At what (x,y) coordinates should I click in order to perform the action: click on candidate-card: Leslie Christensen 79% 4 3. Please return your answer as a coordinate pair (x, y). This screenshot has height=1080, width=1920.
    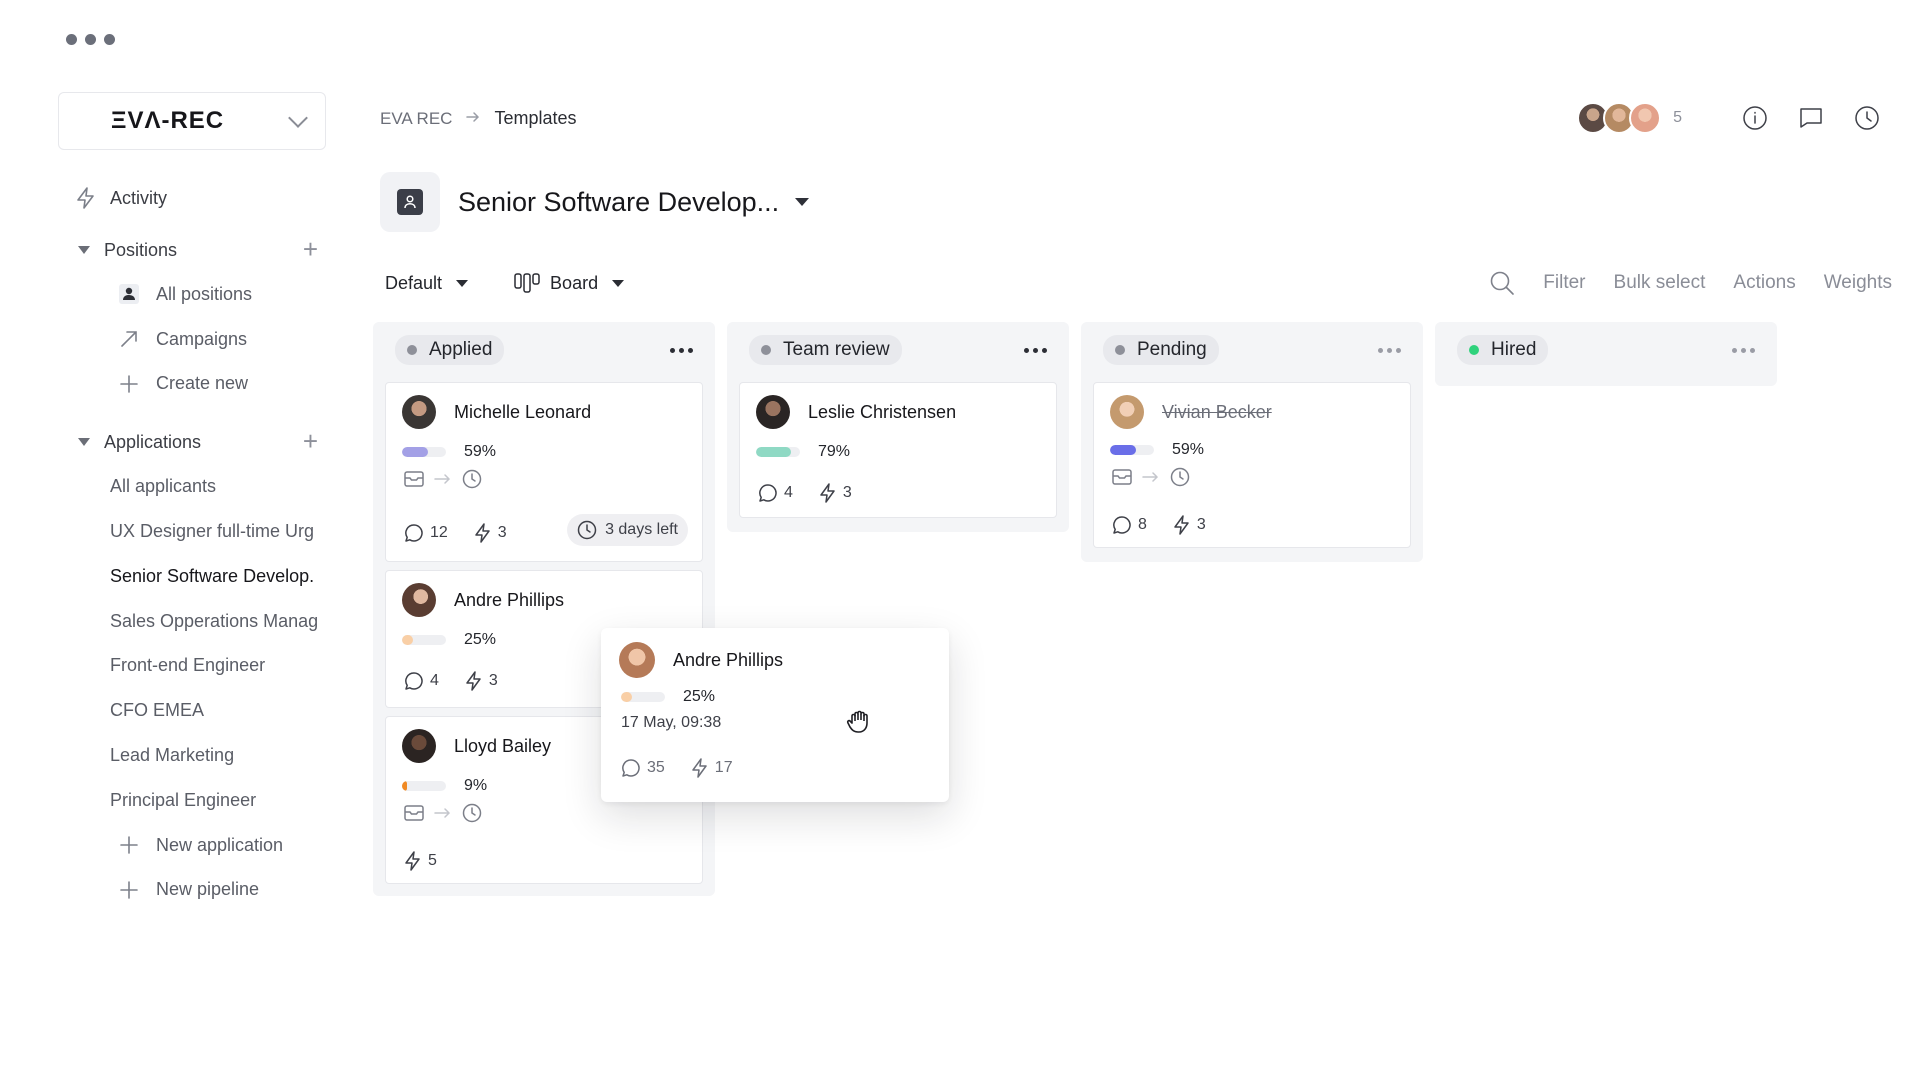
    Looking at the image, I should click on (898, 450).